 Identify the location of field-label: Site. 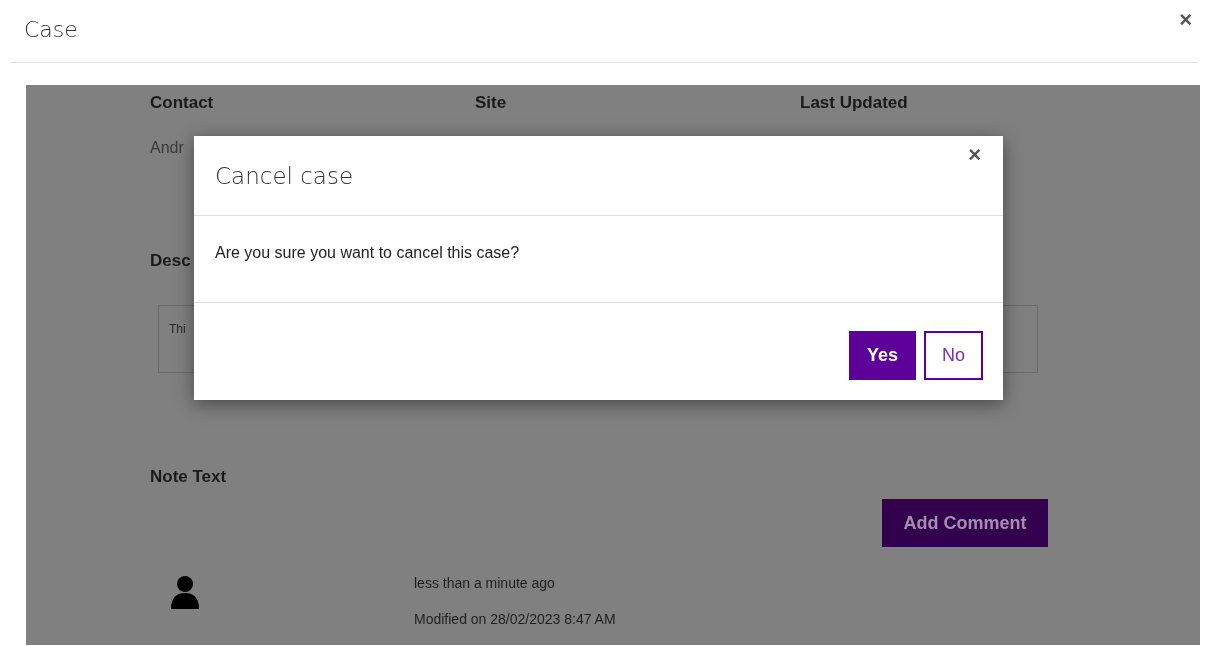
(491, 102).